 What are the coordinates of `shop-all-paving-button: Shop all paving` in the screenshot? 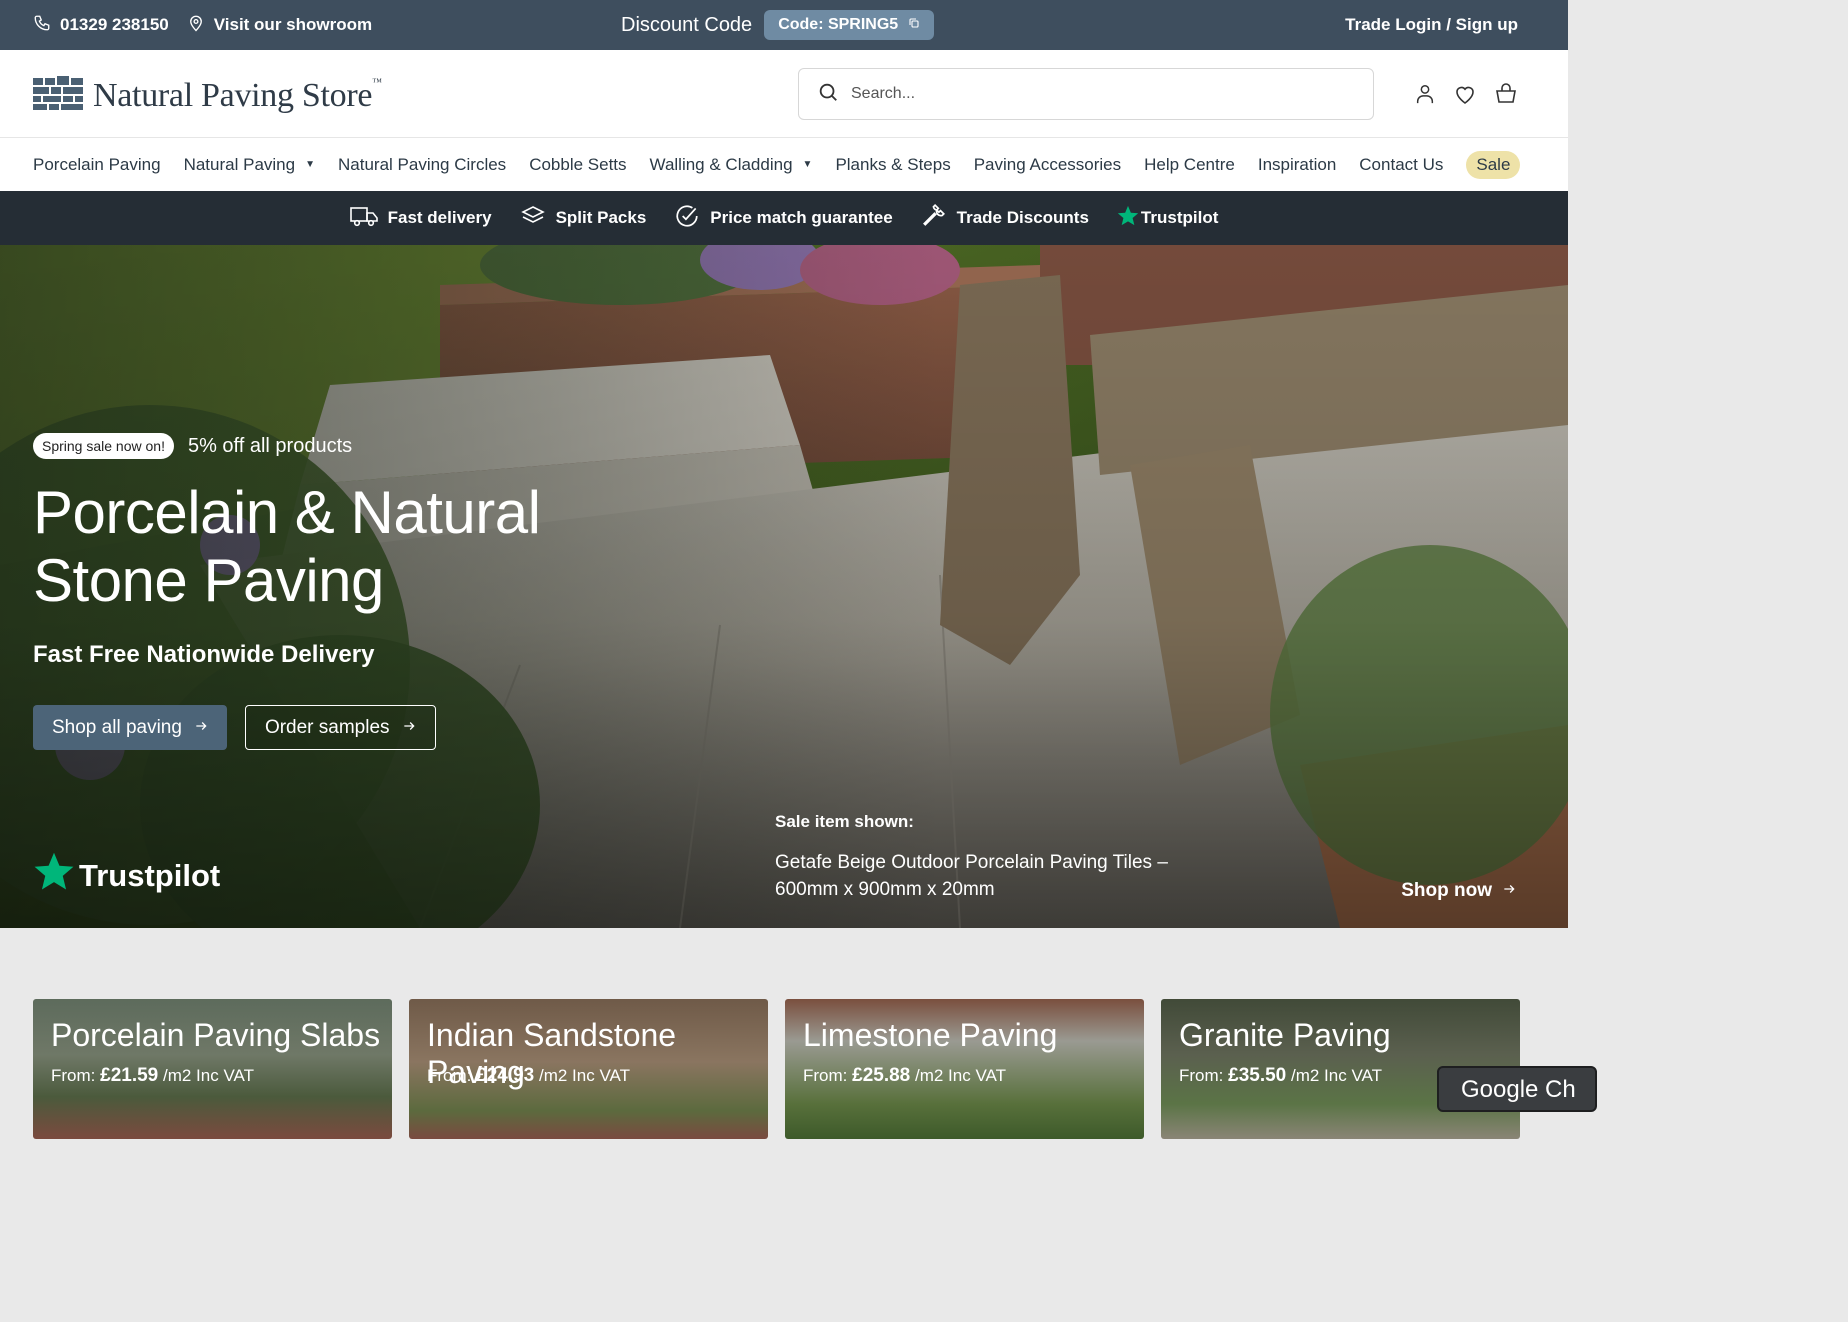 It's located at (130, 727).